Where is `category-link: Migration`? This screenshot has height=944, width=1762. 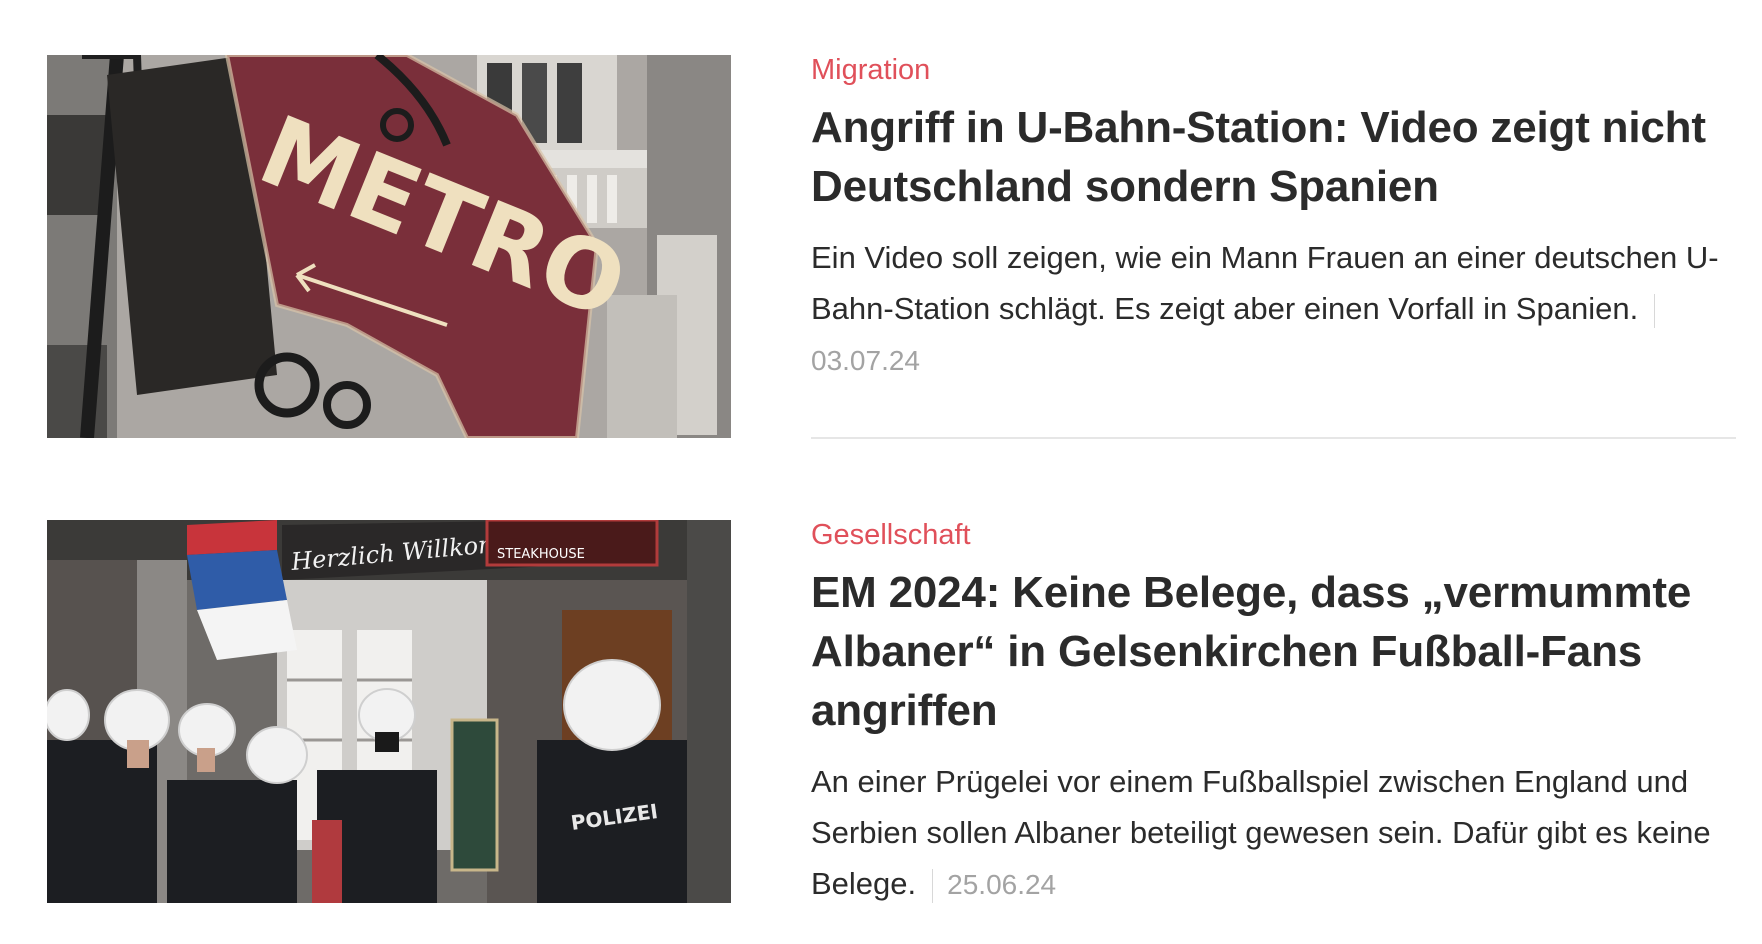 category-link: Migration is located at coordinates (870, 70).